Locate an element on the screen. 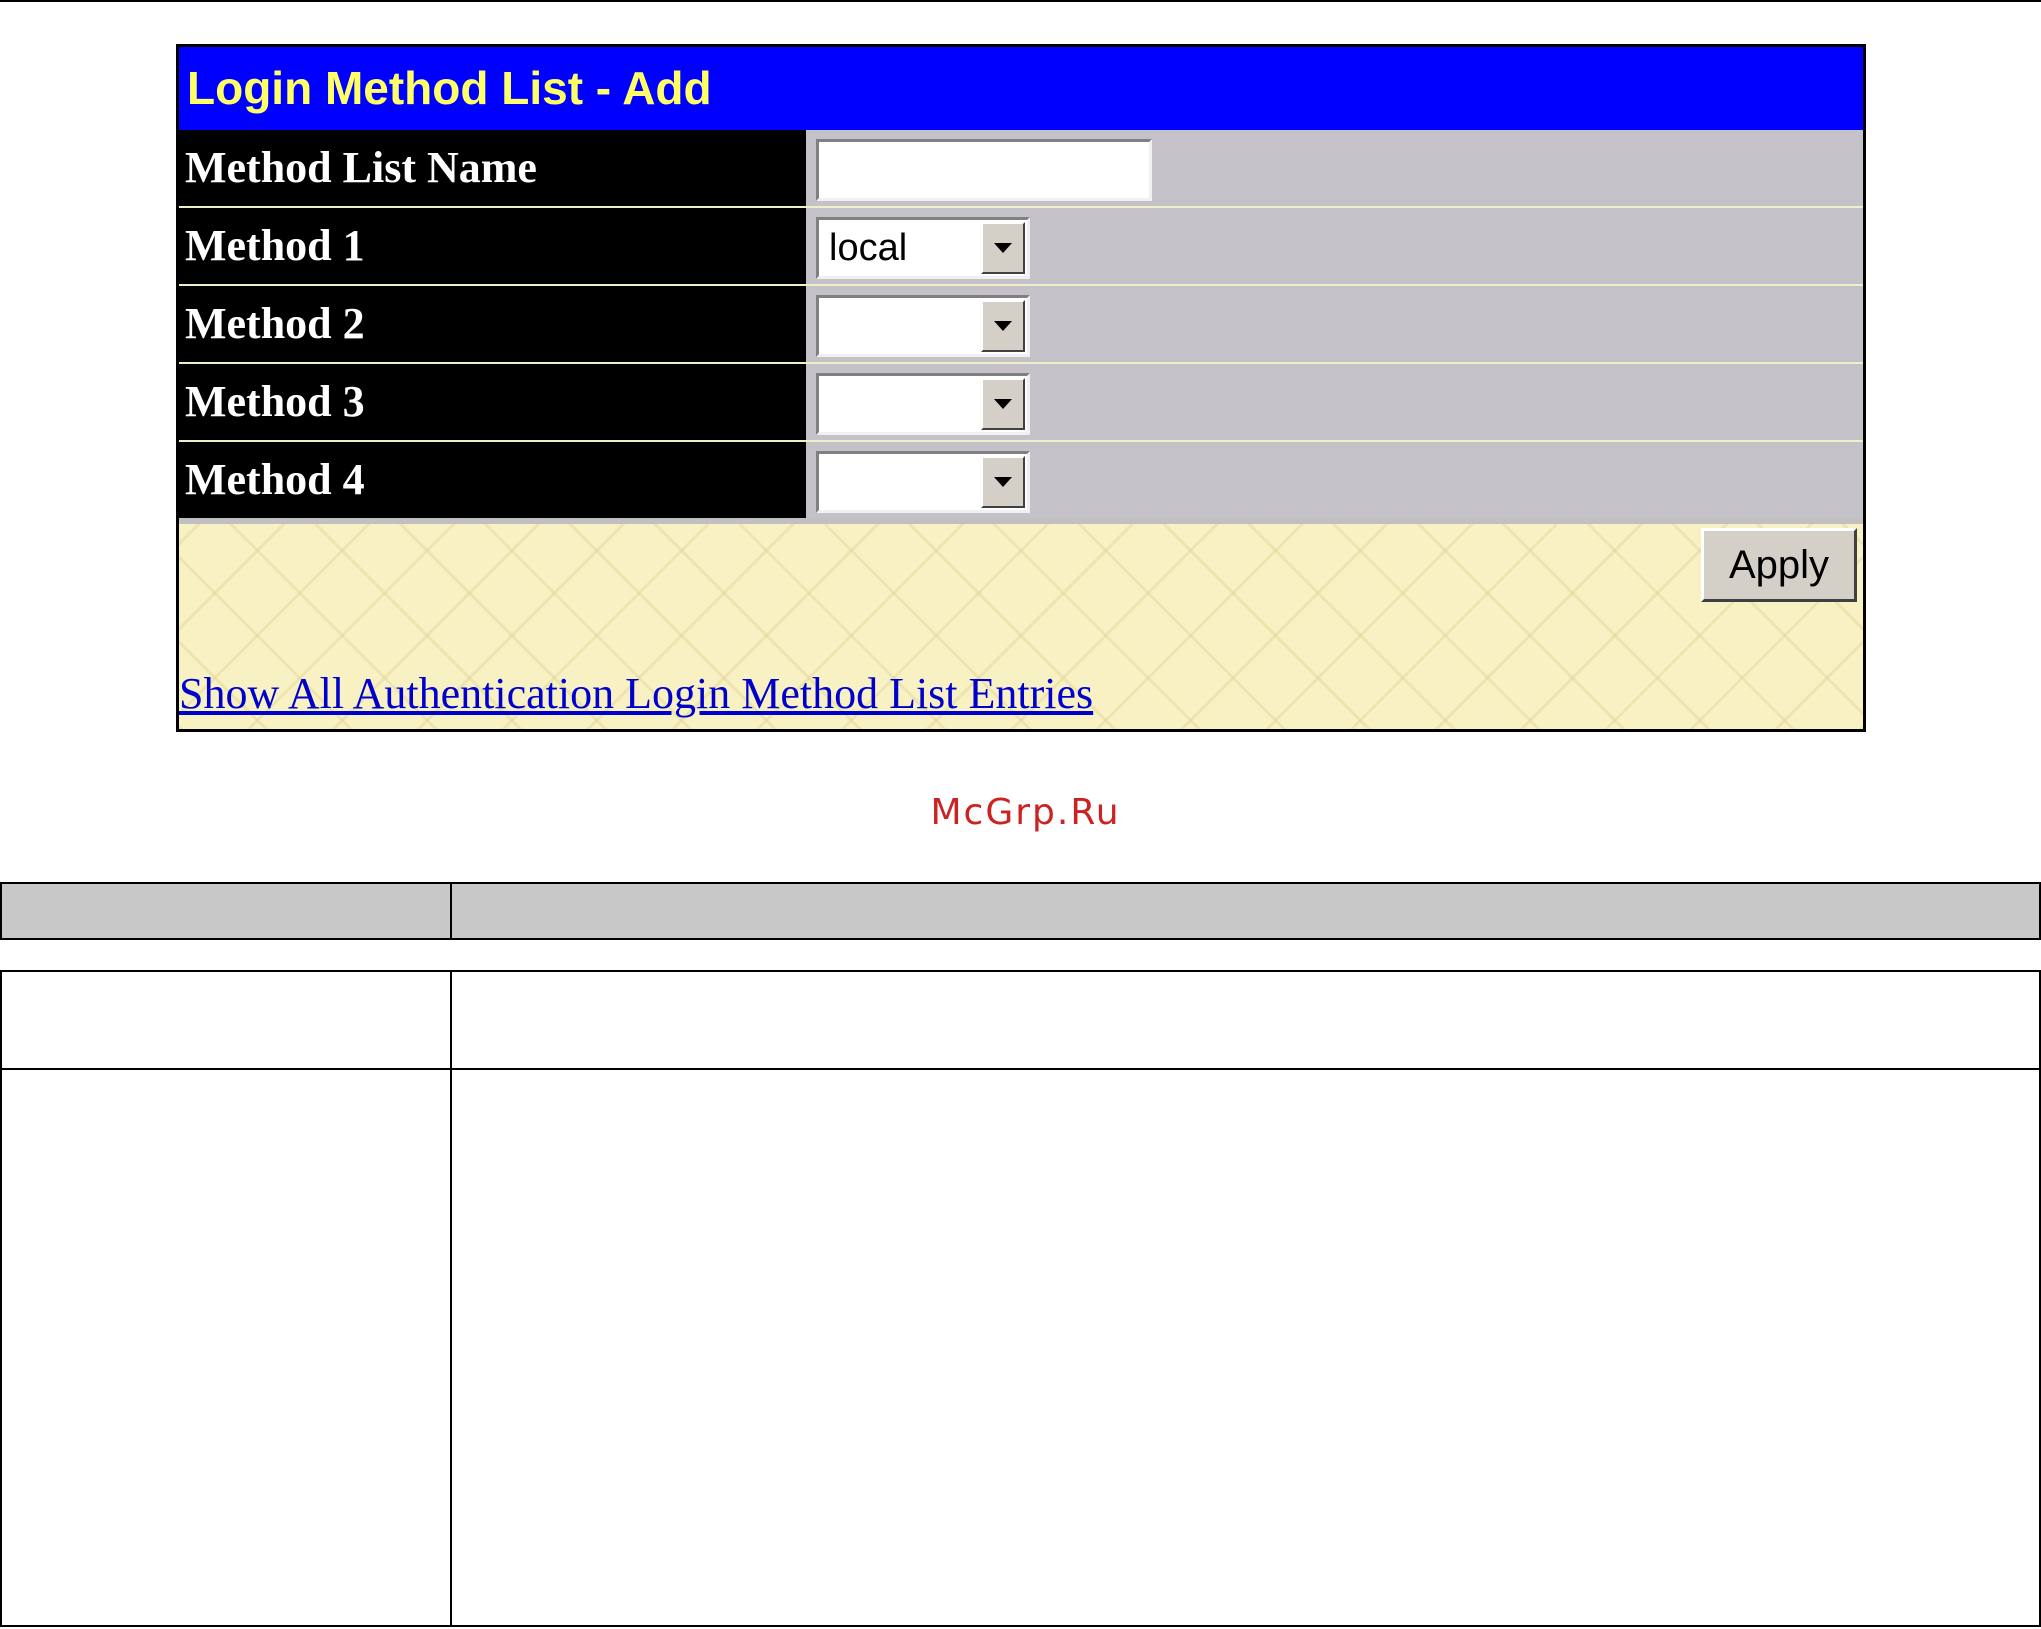 The width and height of the screenshot is (2041, 1629). method-3-row: Method 3 is located at coordinates (1021, 403).